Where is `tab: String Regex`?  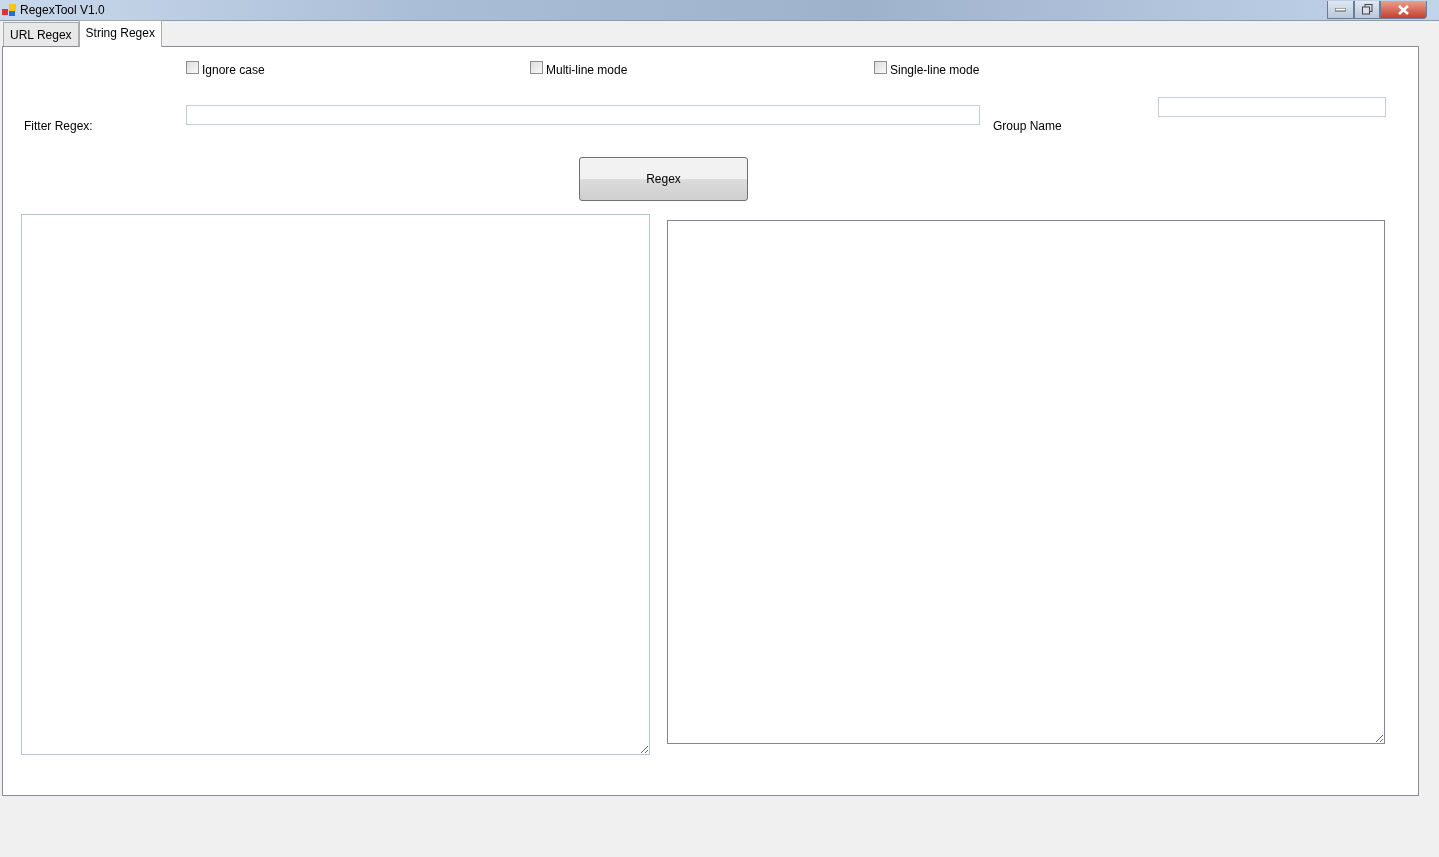 tab: String Regex is located at coordinates (120, 33).